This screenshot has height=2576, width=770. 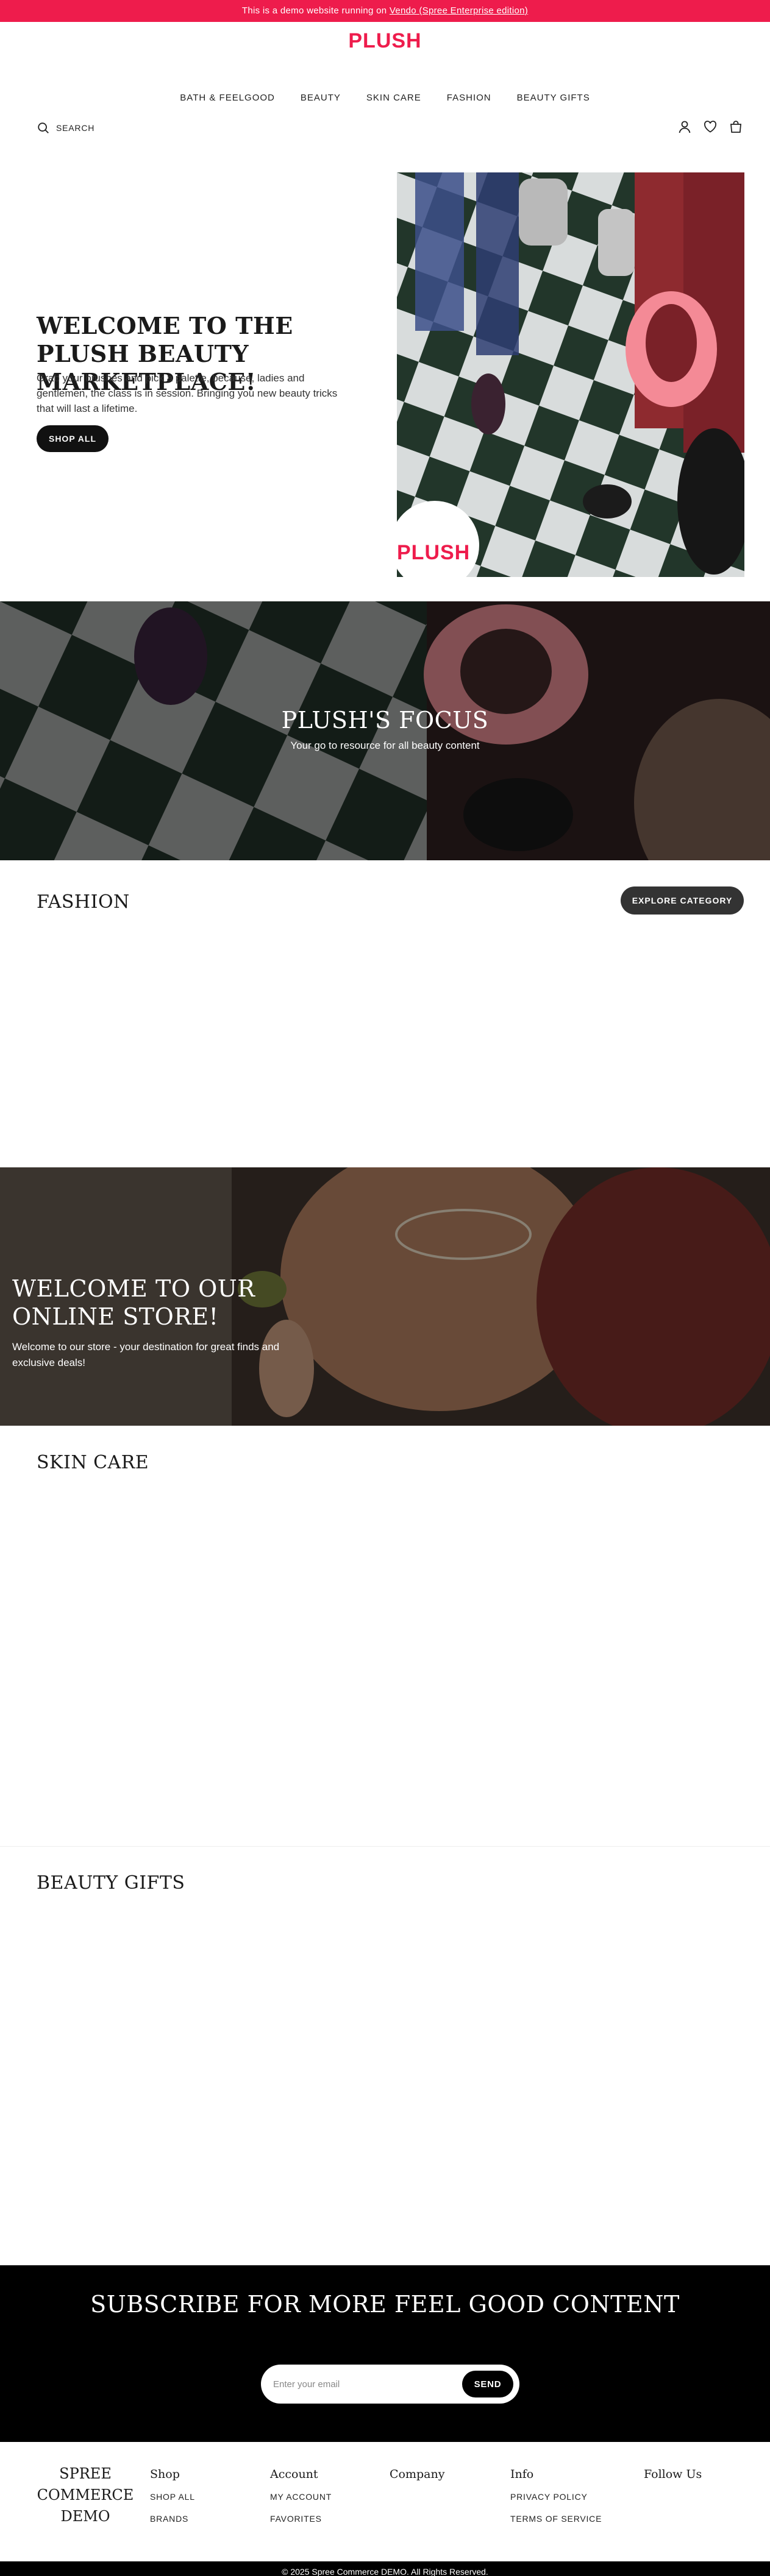 I want to click on fashion-section-title: FASHION, so click(x=83, y=902).